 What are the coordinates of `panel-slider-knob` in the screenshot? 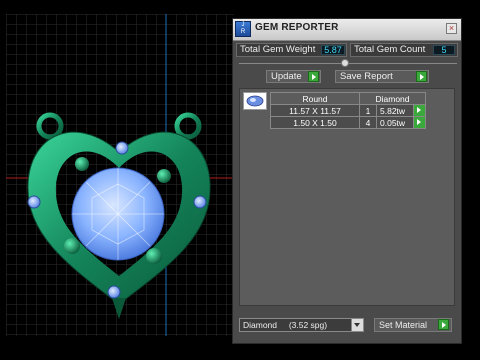 It's located at (345, 63).